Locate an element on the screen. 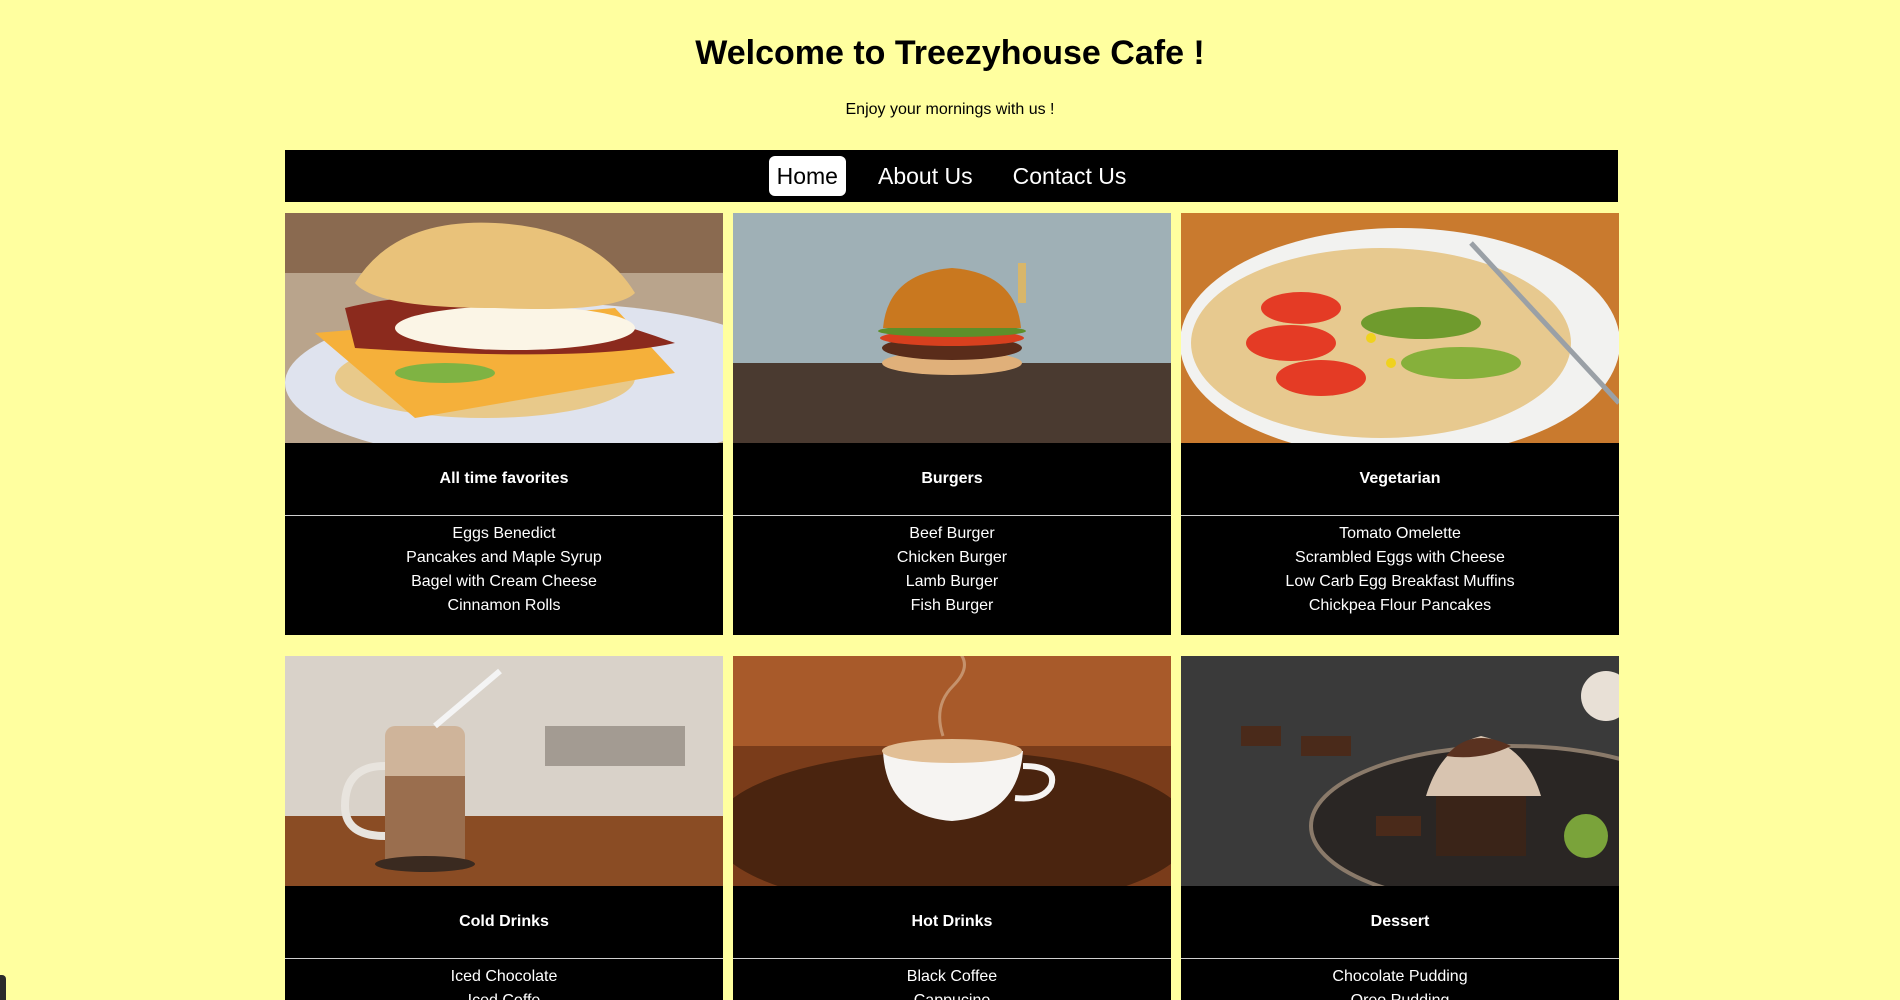 The image size is (1900, 1000). list-item: Fish Burger is located at coordinates (952, 605).